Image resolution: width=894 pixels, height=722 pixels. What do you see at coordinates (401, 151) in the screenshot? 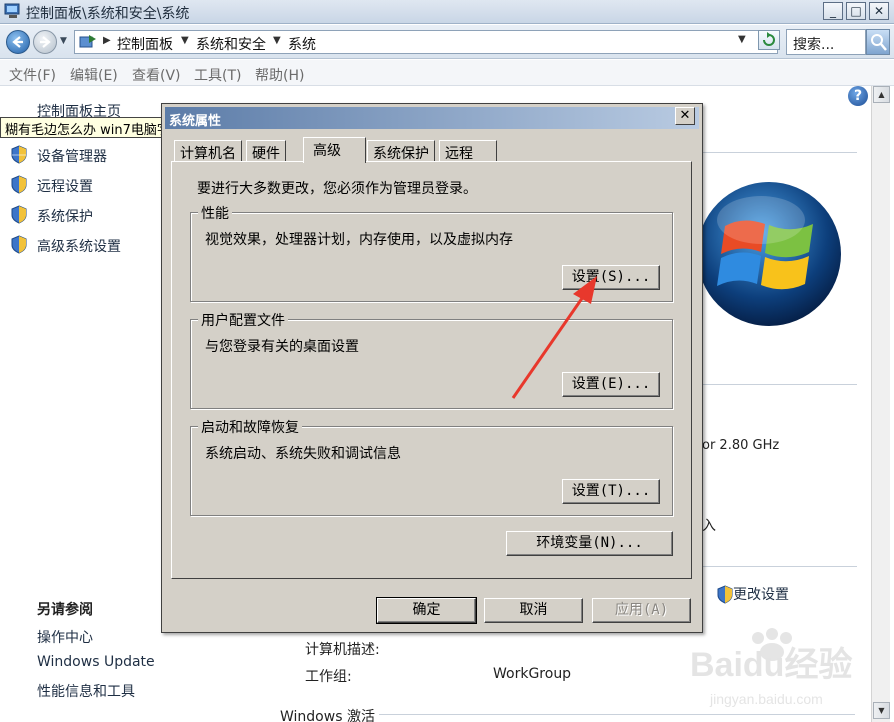
I see `tab-system-protection: 系统保护` at bounding box center [401, 151].